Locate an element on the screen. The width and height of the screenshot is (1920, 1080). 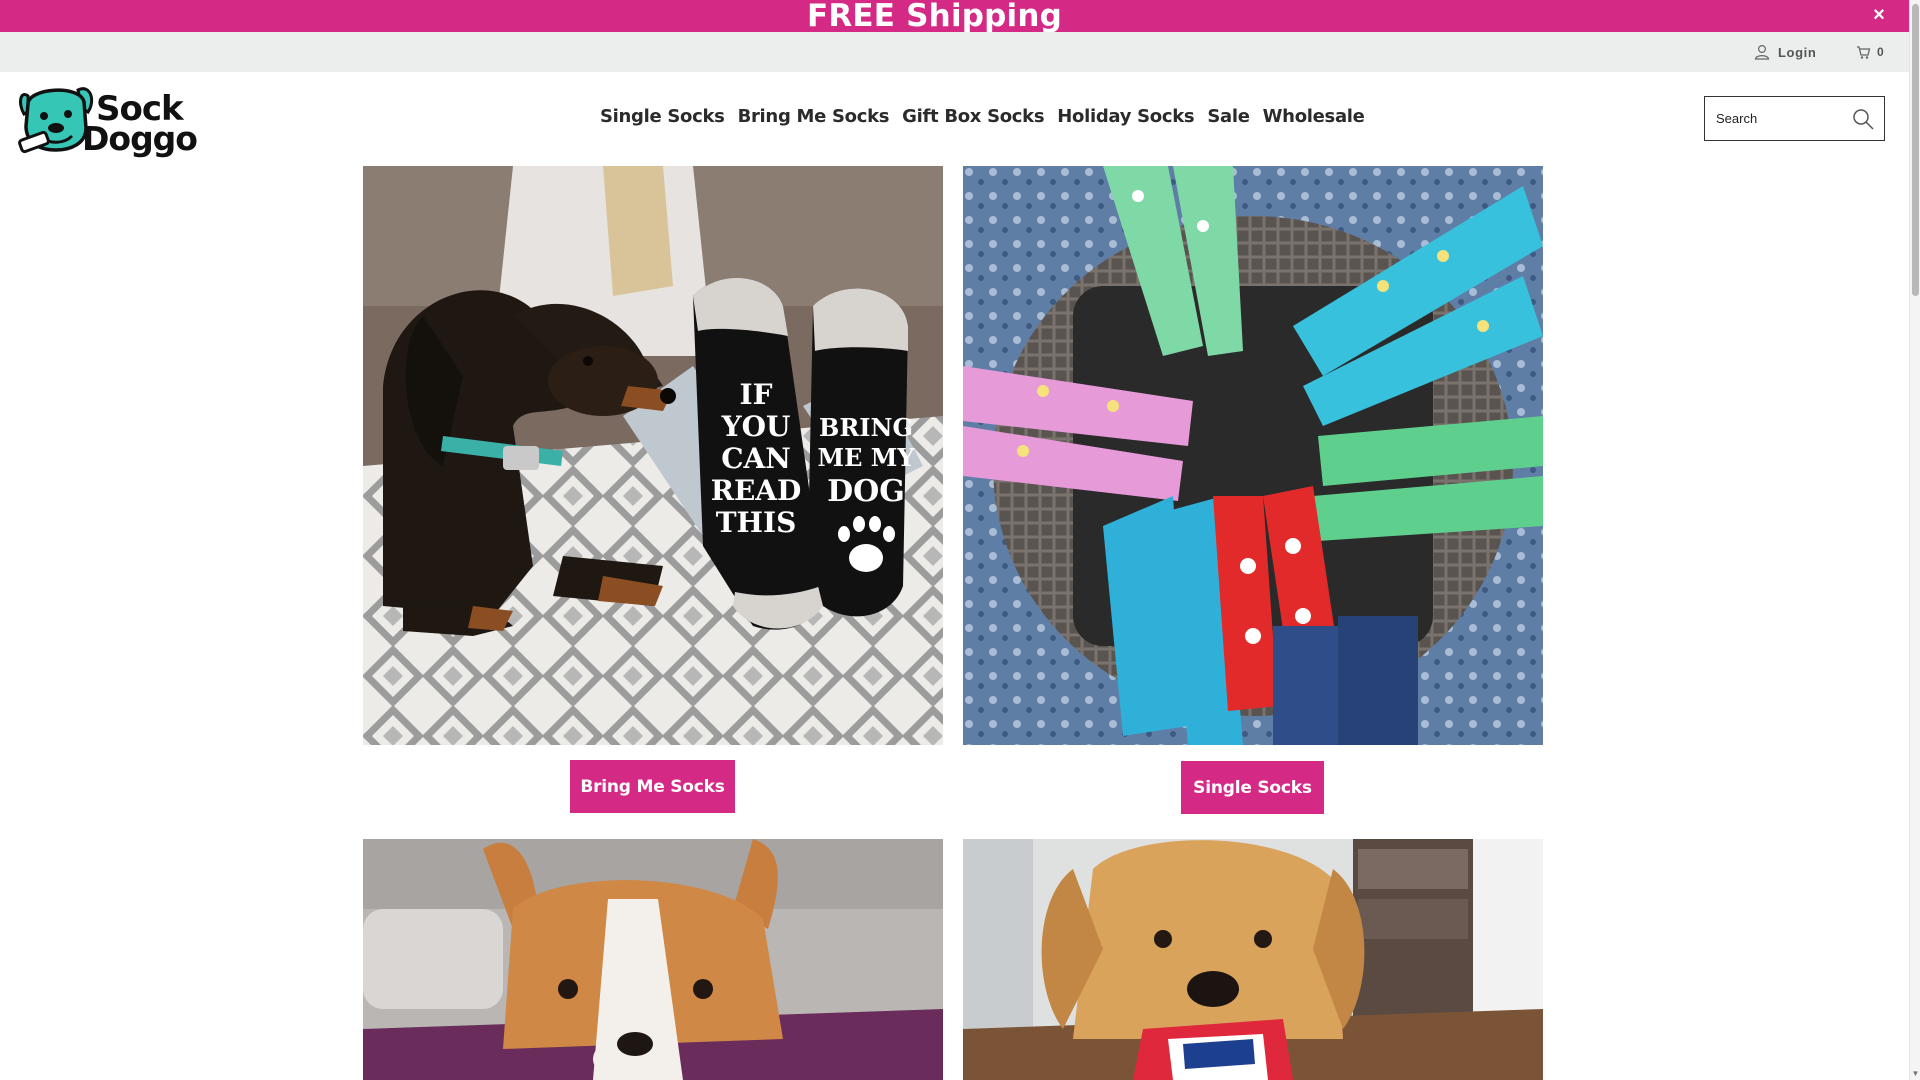
sock-text-left-2: YOU is located at coordinates (756, 426).